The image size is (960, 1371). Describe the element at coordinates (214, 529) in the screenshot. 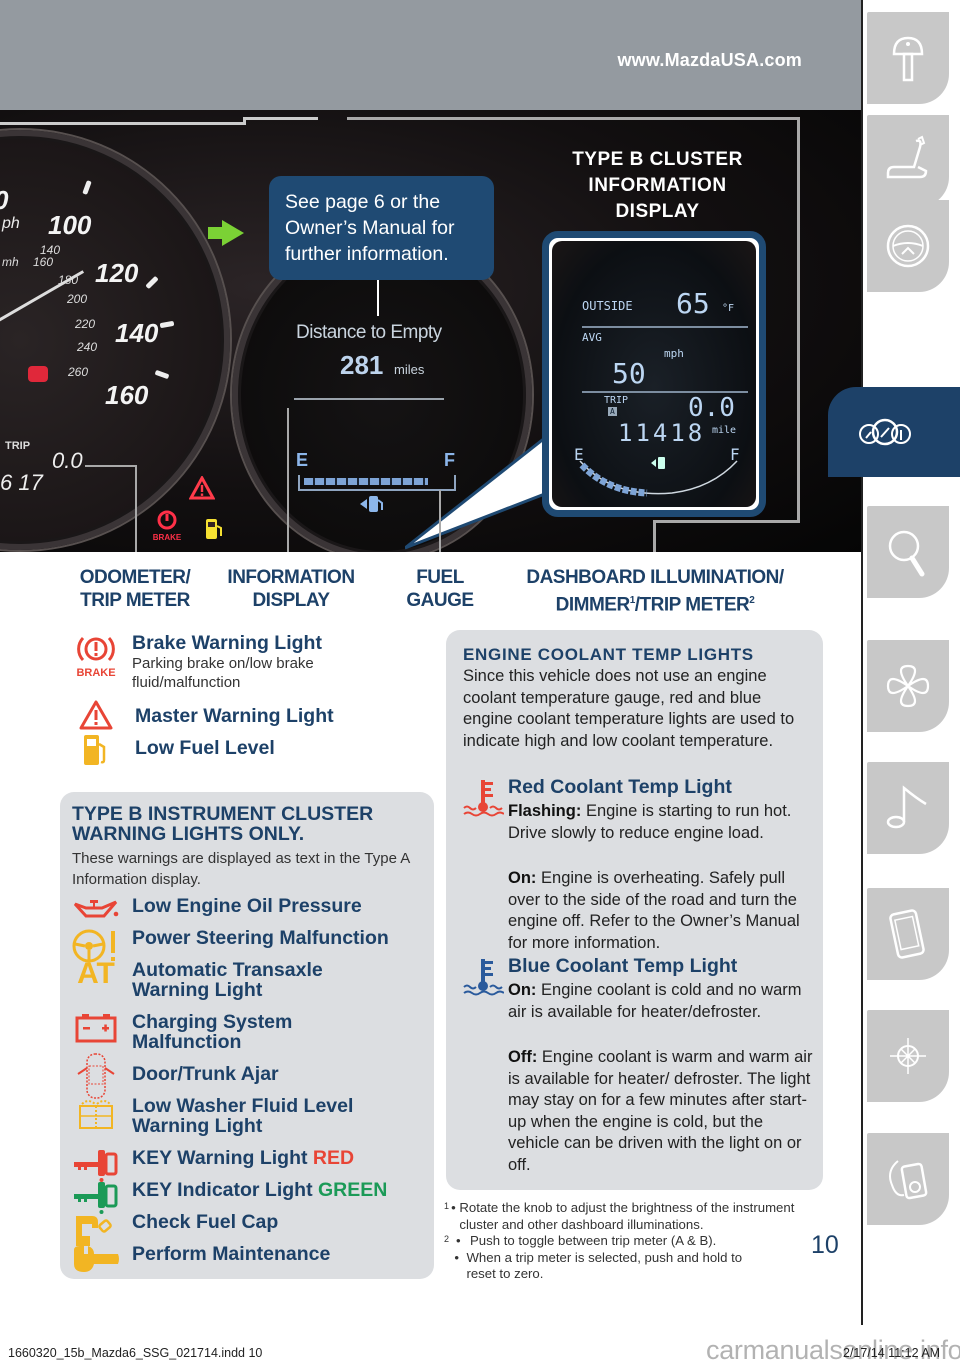

I see `fuel-lamp-icon` at that location.